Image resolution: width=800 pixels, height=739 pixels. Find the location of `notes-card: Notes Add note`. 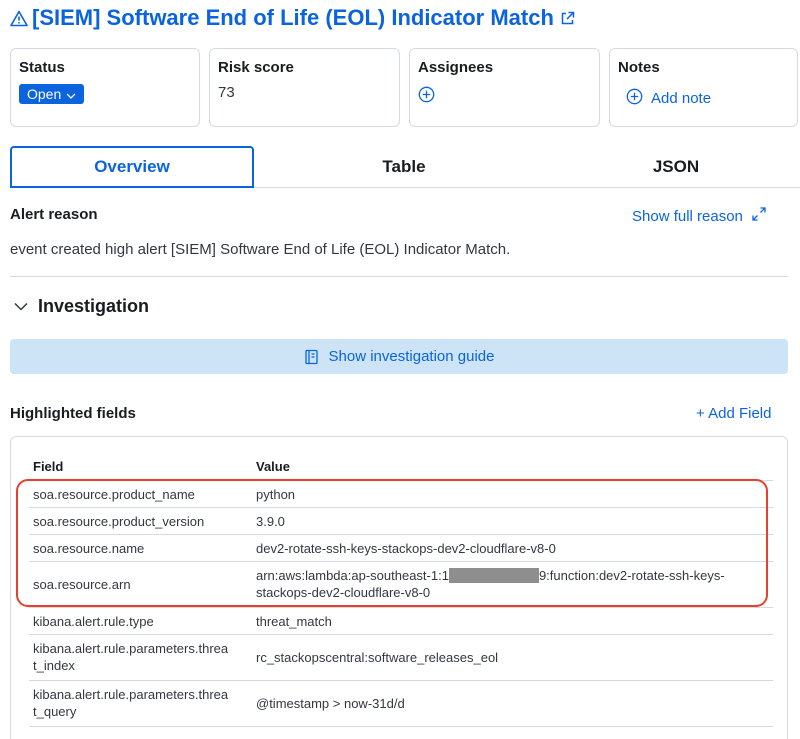

notes-card: Notes Add note is located at coordinates (703, 87).